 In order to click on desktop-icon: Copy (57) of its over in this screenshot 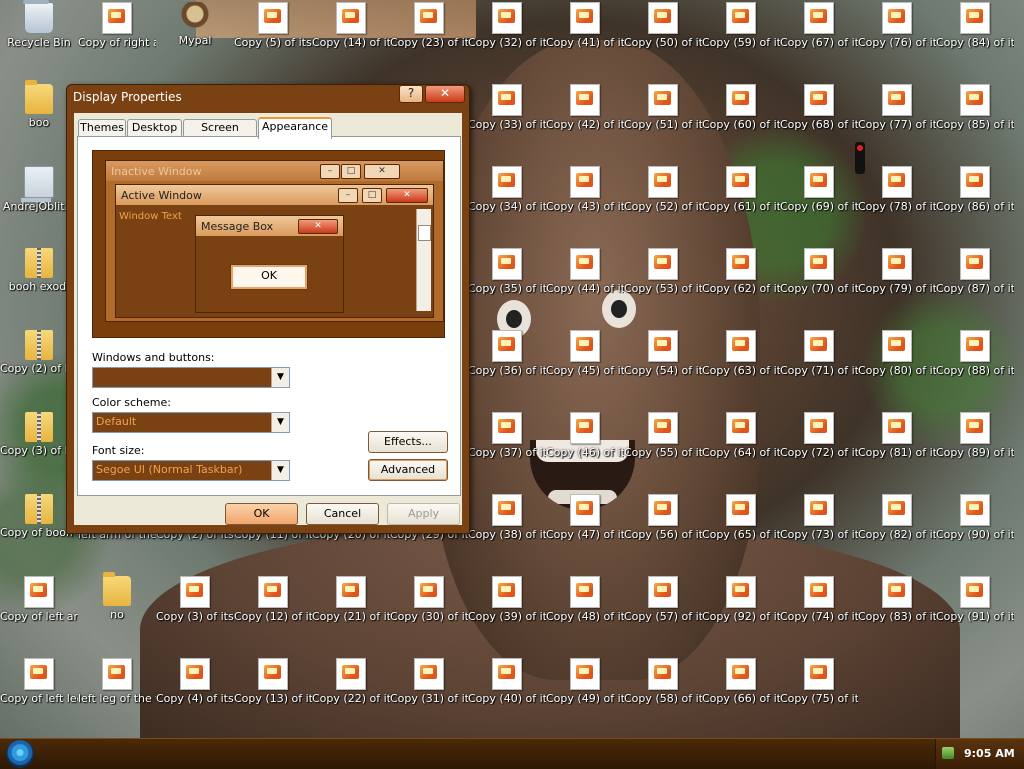, I will do `click(663, 599)`.